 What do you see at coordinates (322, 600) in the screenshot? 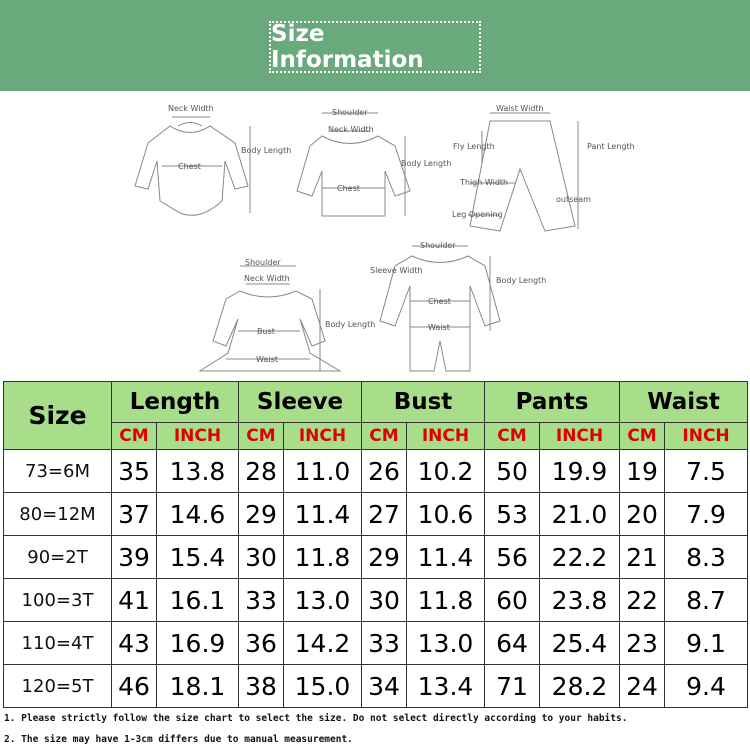
I see `value-cell: 13.0` at bounding box center [322, 600].